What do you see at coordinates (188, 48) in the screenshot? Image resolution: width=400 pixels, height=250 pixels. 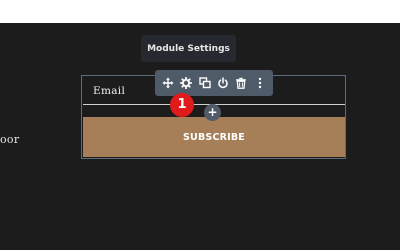 I see `module-settings-tooltip: Module Settings` at bounding box center [188, 48].